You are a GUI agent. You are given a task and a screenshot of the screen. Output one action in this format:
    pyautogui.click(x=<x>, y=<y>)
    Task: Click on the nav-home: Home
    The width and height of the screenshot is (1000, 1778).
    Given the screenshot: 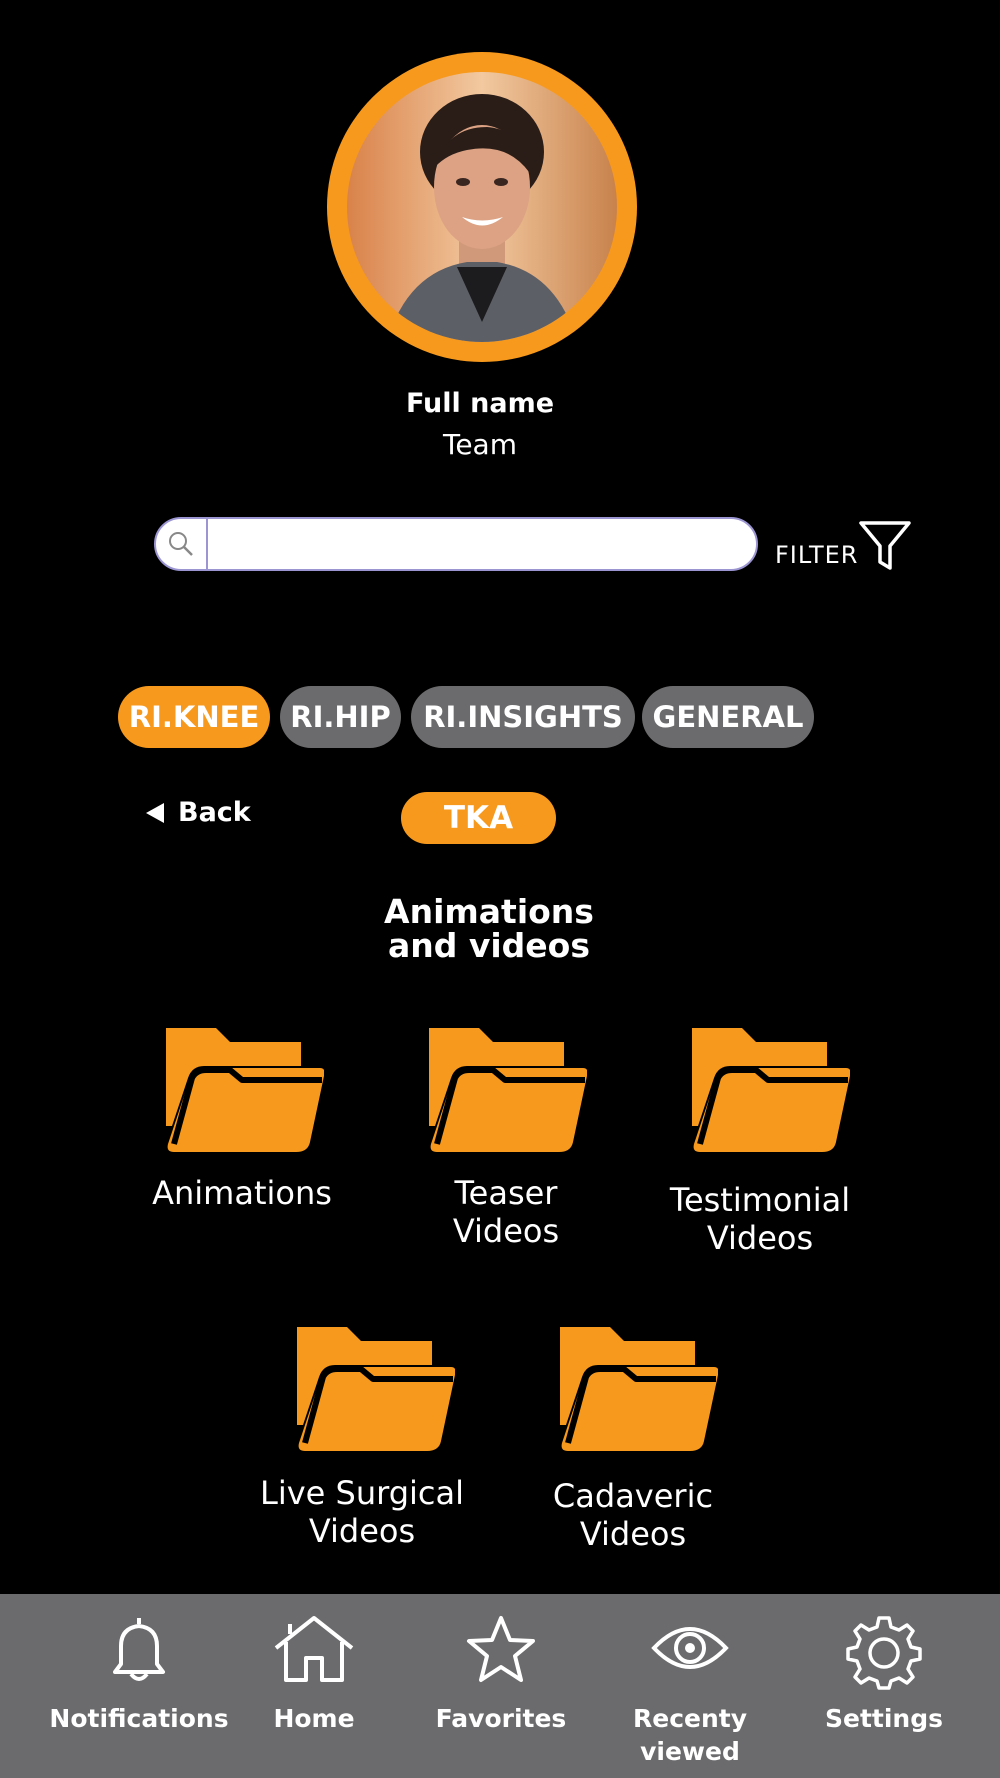 What is the action you would take?
    pyautogui.click(x=314, y=1686)
    